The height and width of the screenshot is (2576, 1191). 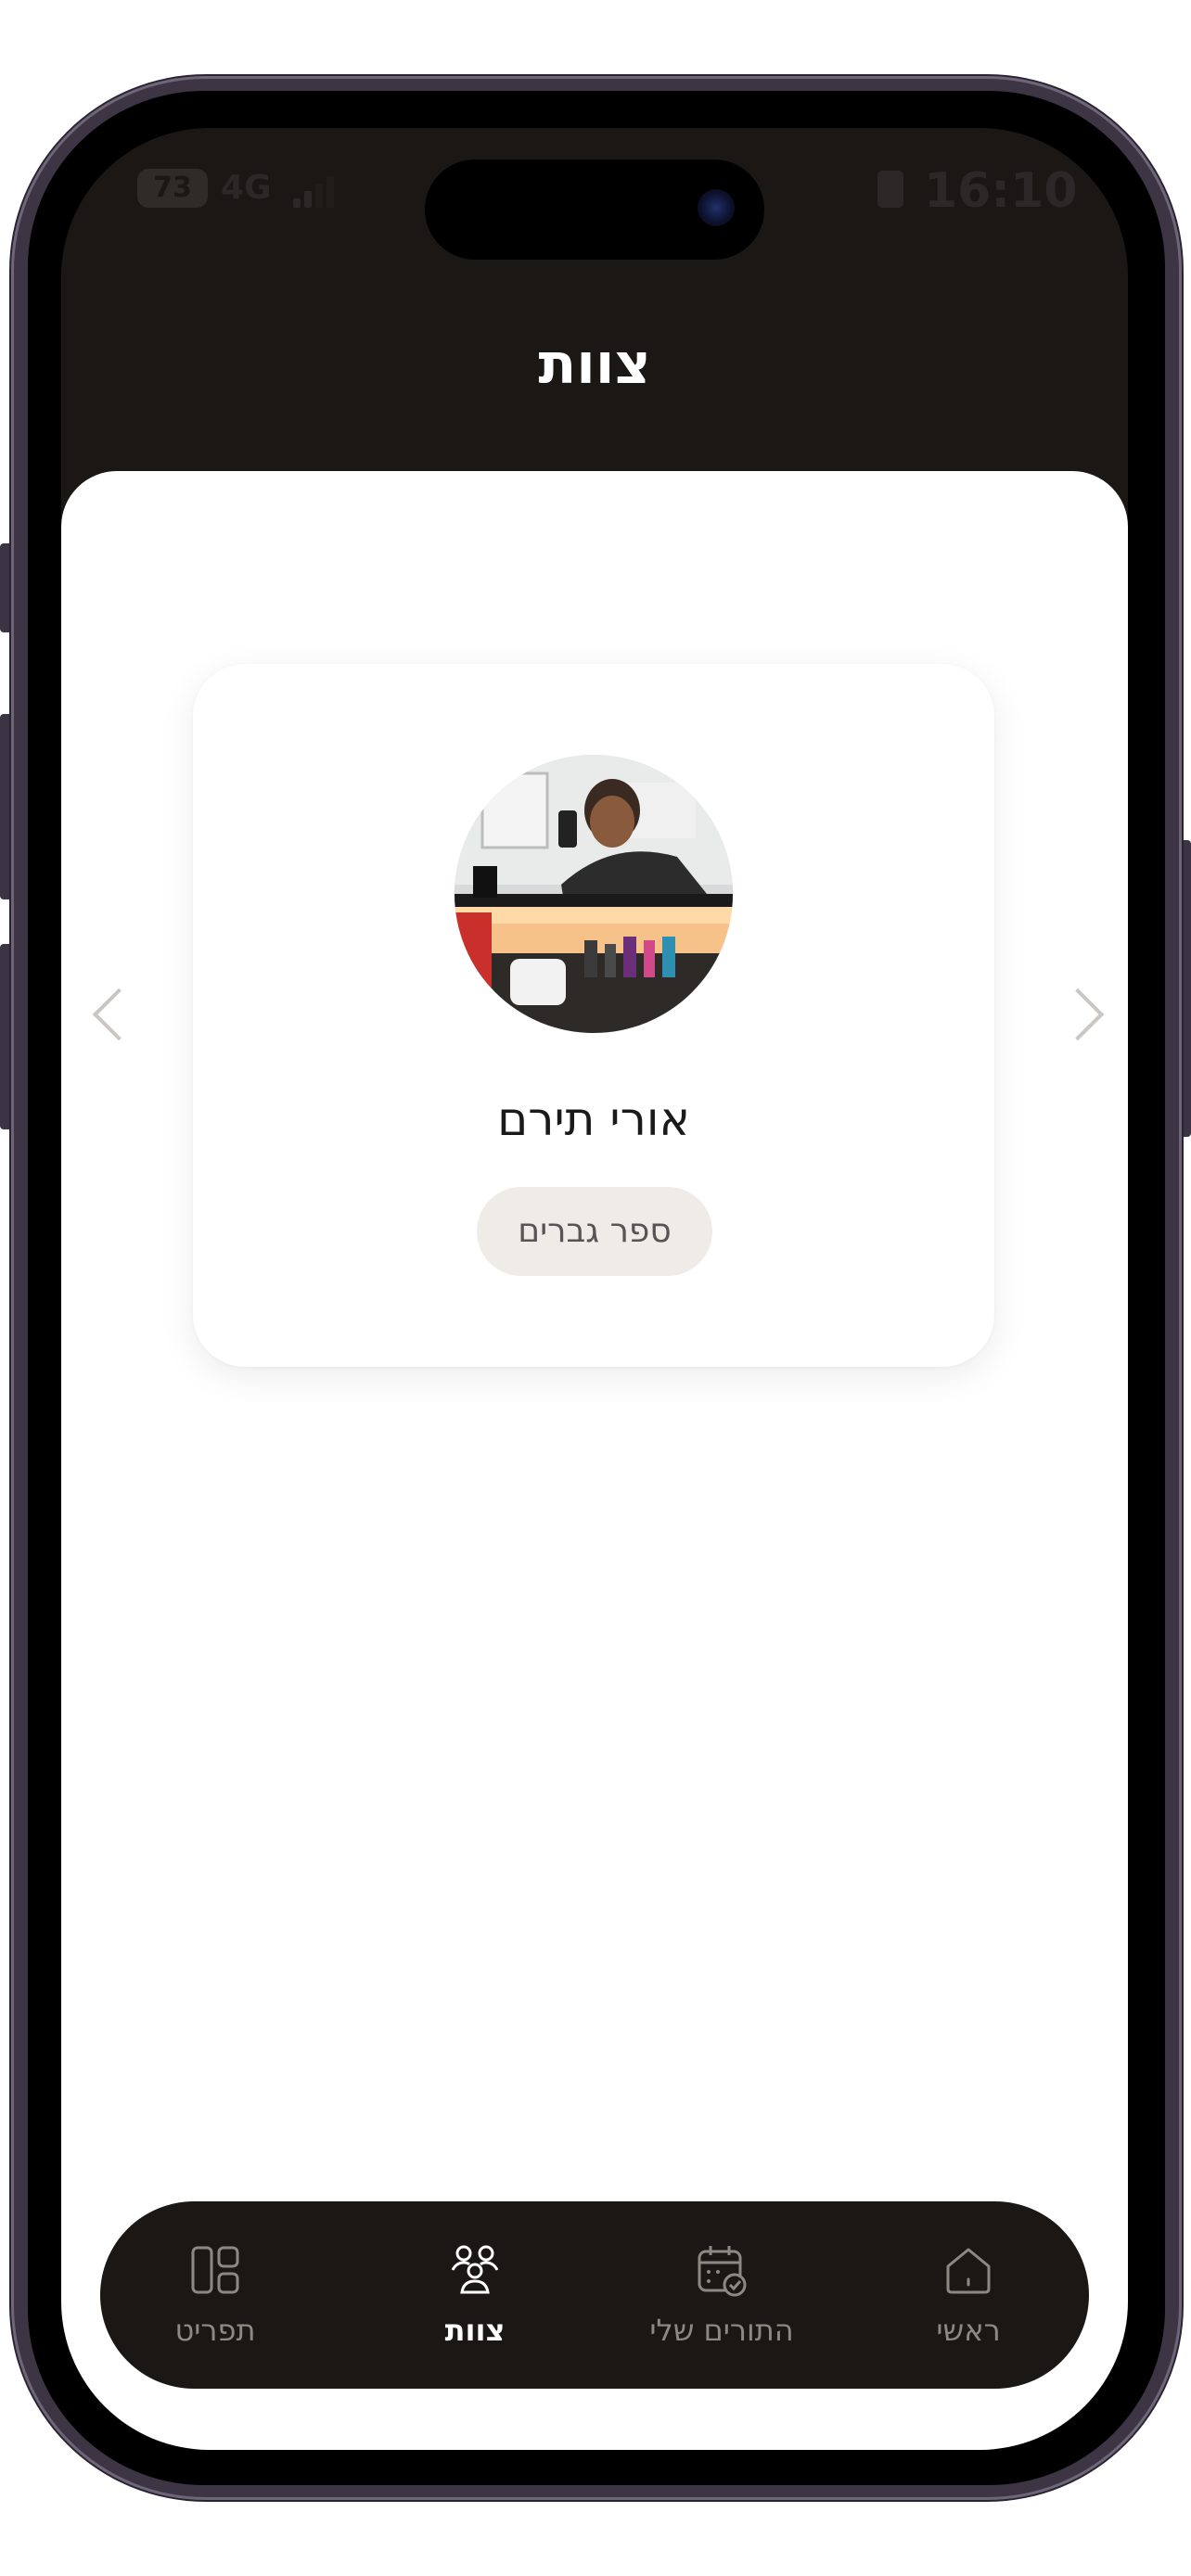 I want to click on avatar, so click(x=594, y=894).